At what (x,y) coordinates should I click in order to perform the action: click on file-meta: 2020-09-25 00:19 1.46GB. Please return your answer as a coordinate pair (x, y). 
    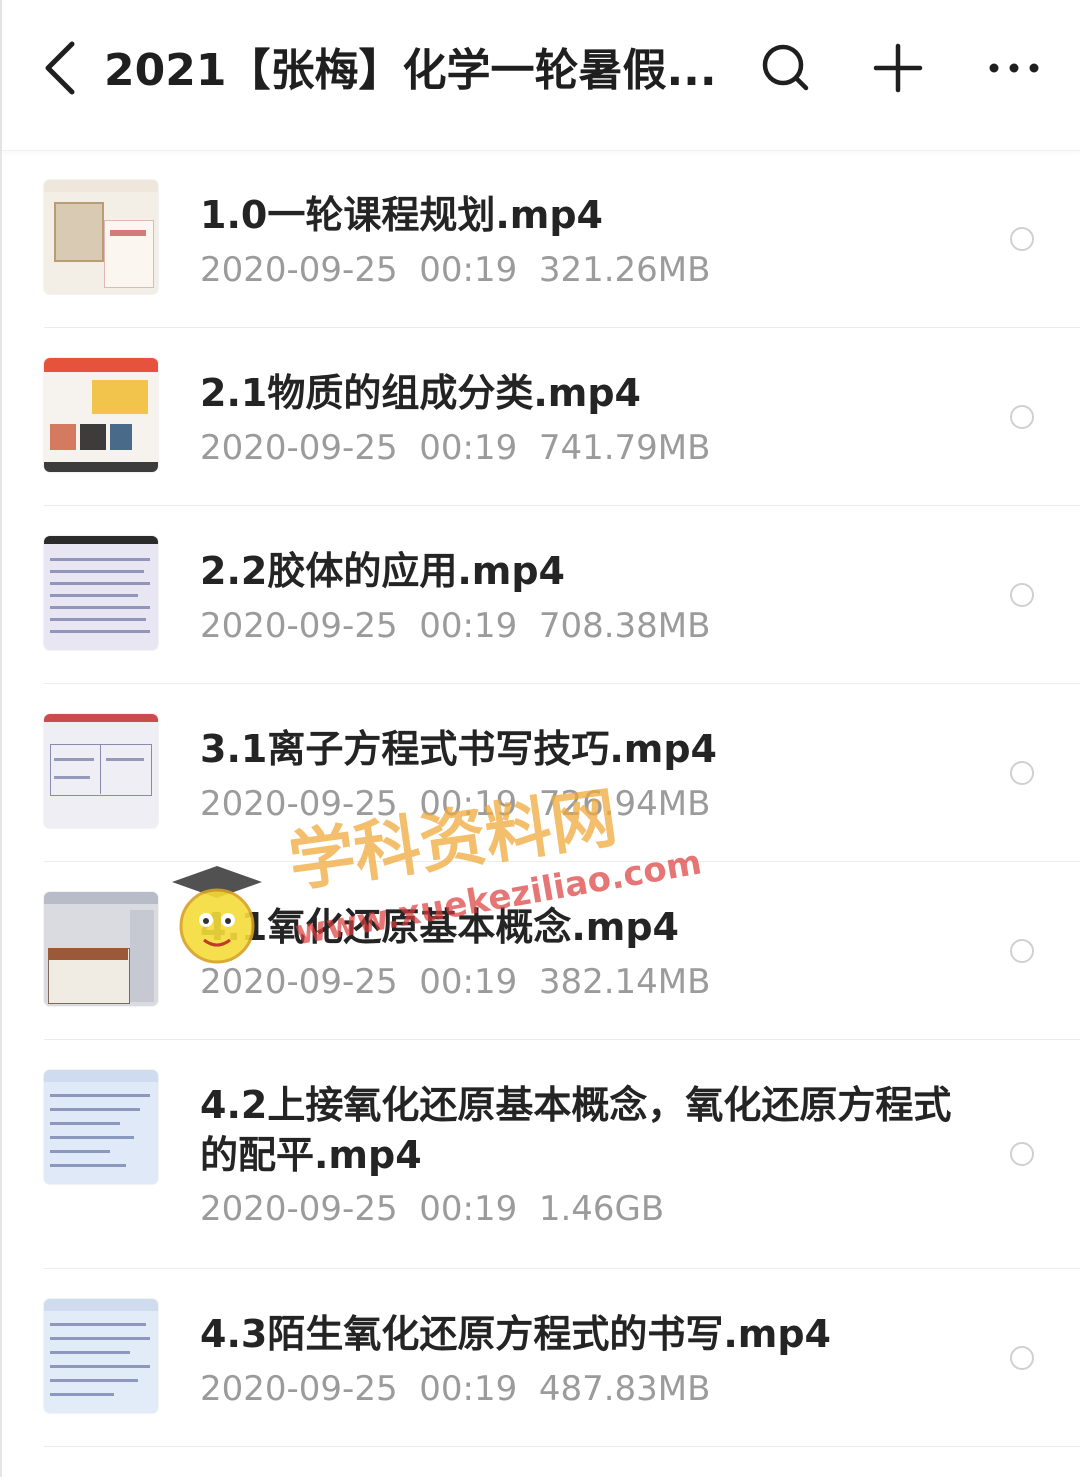
    Looking at the image, I should click on (432, 1209).